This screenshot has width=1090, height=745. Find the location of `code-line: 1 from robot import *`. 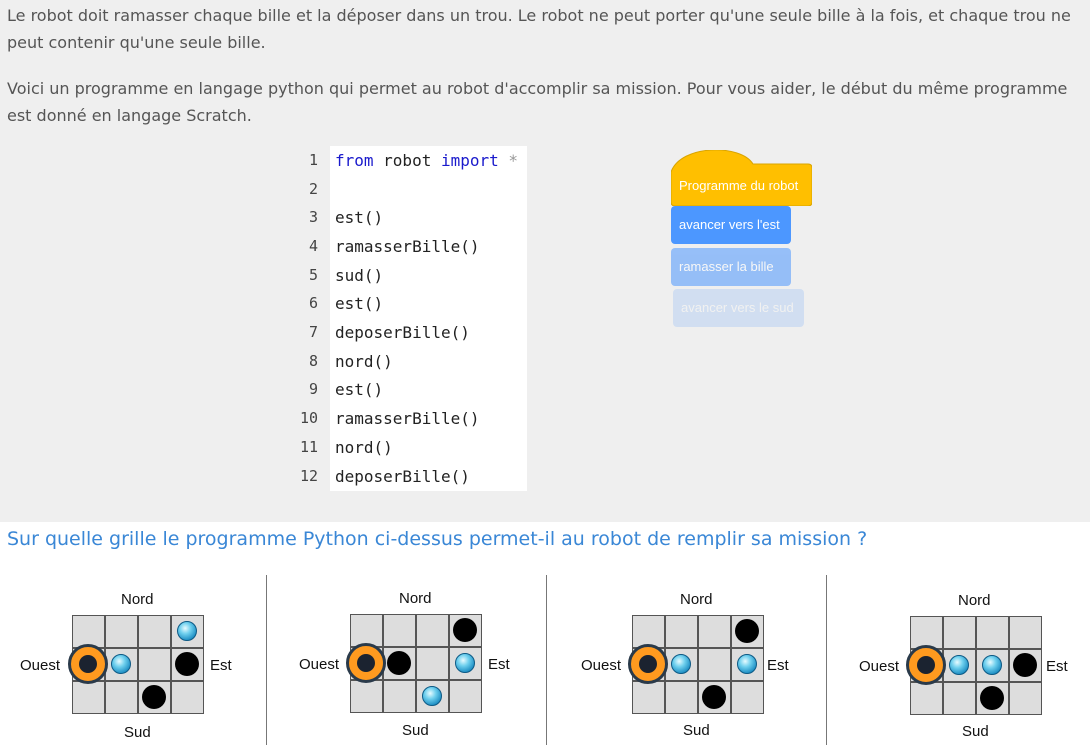

code-line: 1 from robot import * is located at coordinates (408, 160).